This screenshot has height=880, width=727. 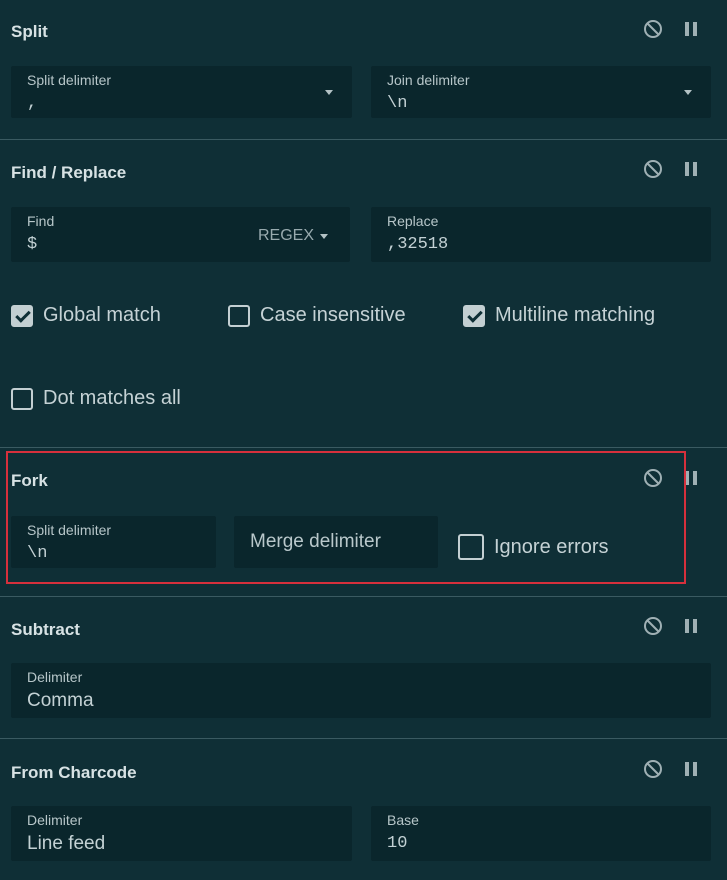 I want to click on join-delimiter-field: Join delimiter \n, so click(x=541, y=92).